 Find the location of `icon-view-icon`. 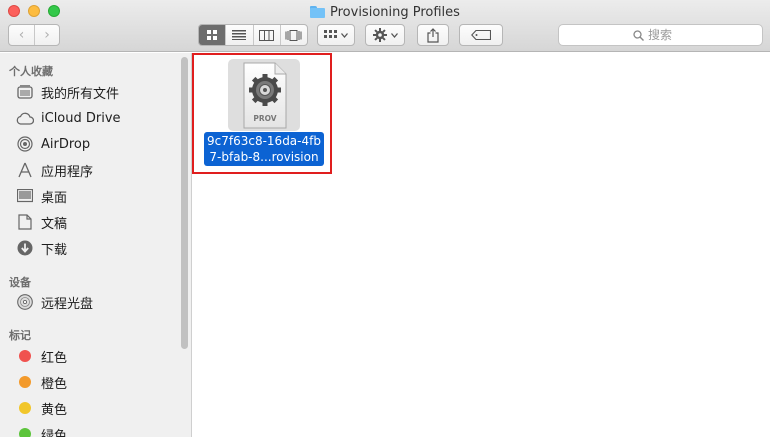

icon-view-icon is located at coordinates (212, 35).